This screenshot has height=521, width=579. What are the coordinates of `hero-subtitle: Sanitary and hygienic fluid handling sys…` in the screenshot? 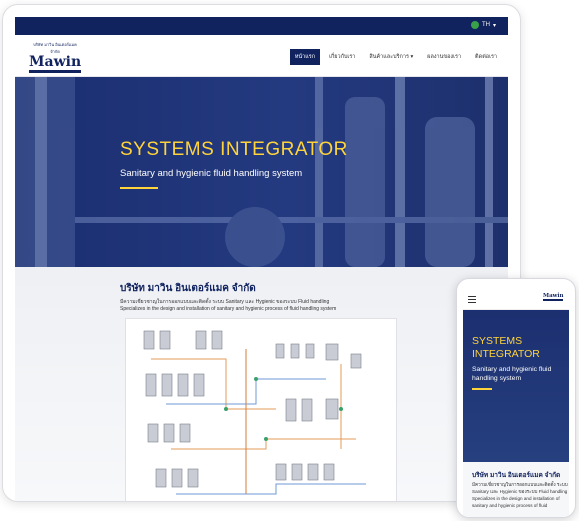 It's located at (211, 173).